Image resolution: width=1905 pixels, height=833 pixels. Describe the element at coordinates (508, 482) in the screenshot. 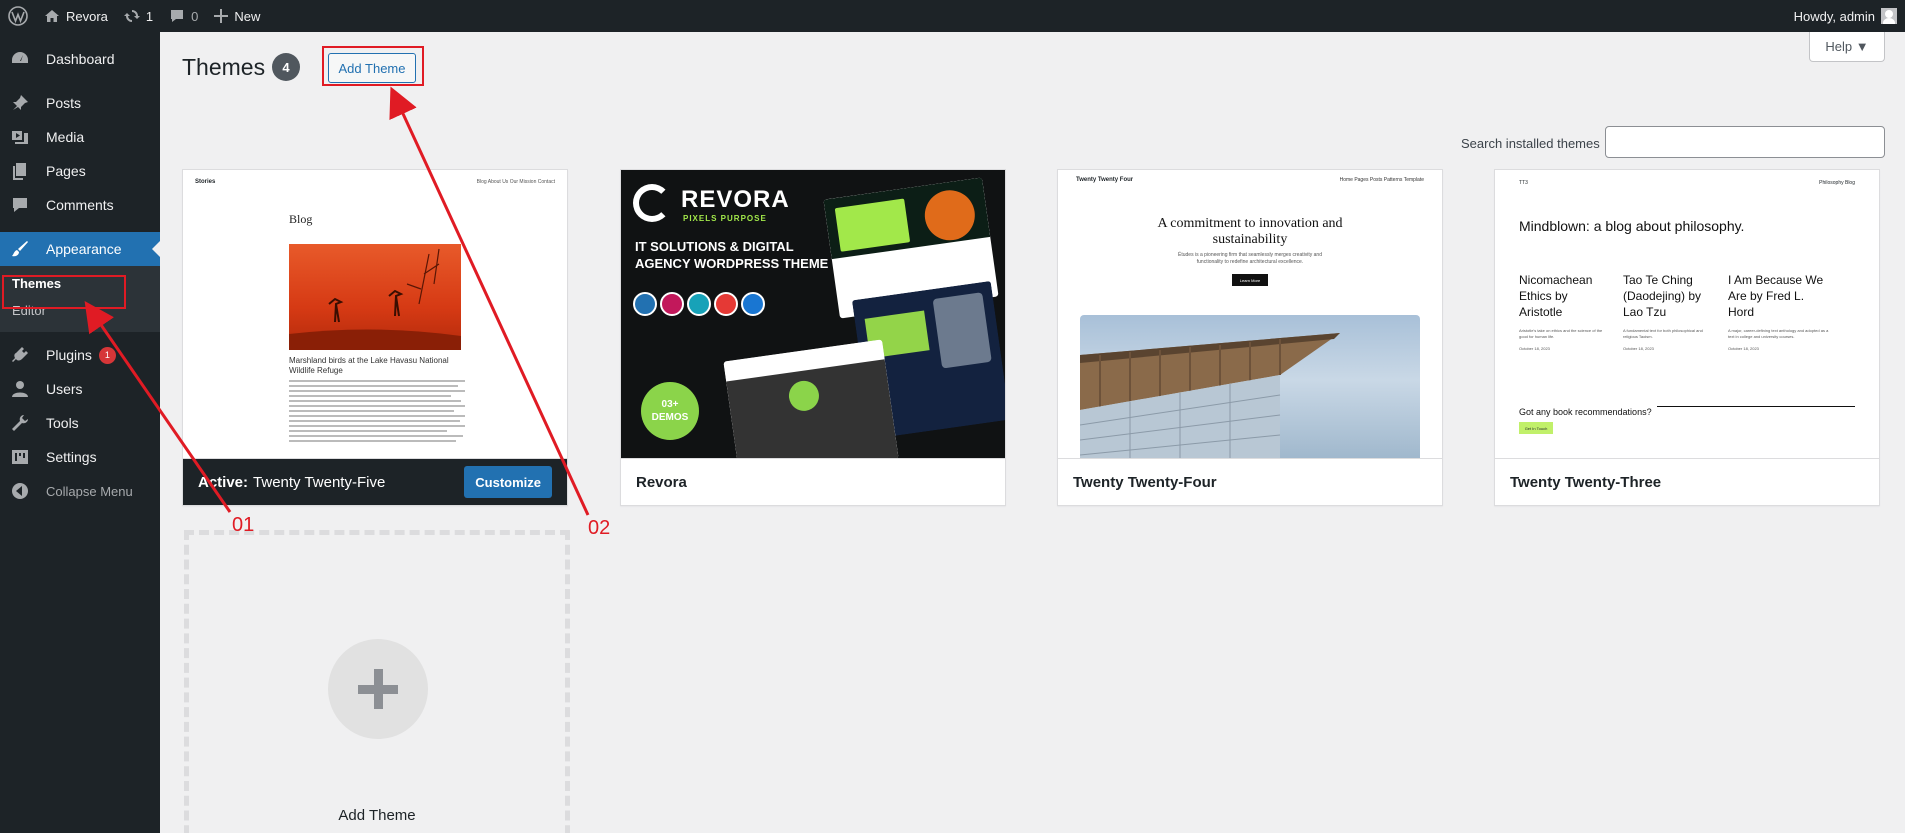

I see `customize-button: Customize` at that location.